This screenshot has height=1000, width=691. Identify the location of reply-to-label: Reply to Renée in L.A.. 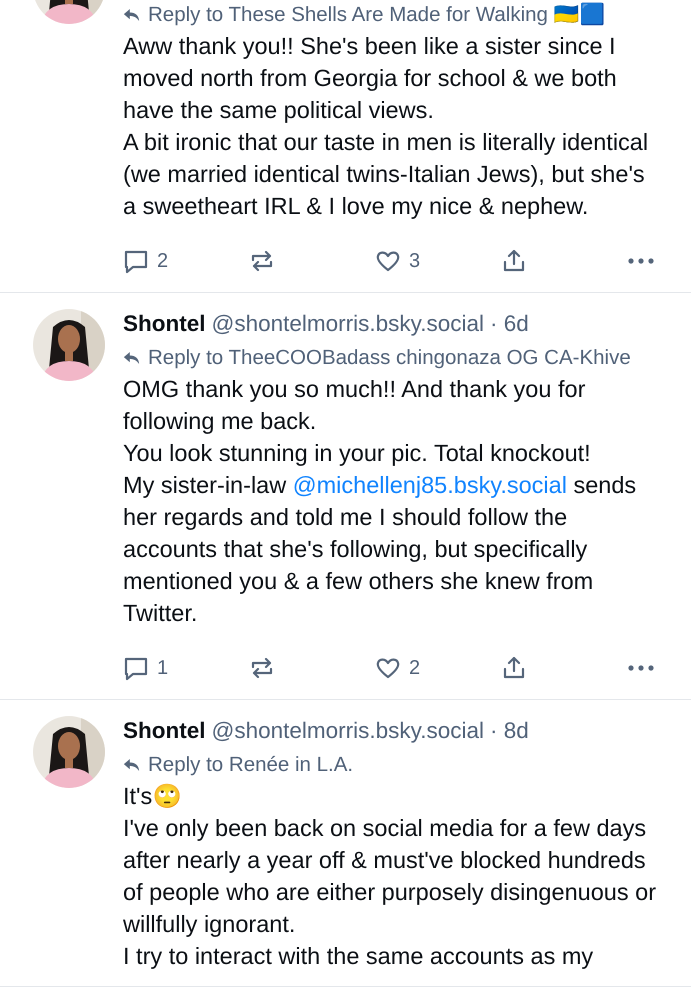
(251, 765).